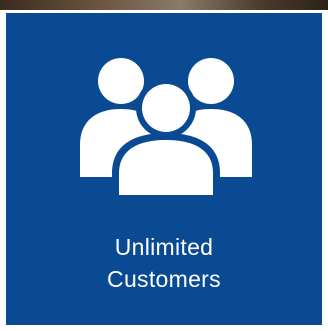  What do you see at coordinates (164, 247) in the screenshot?
I see `caption-line-1: Unlimited` at bounding box center [164, 247].